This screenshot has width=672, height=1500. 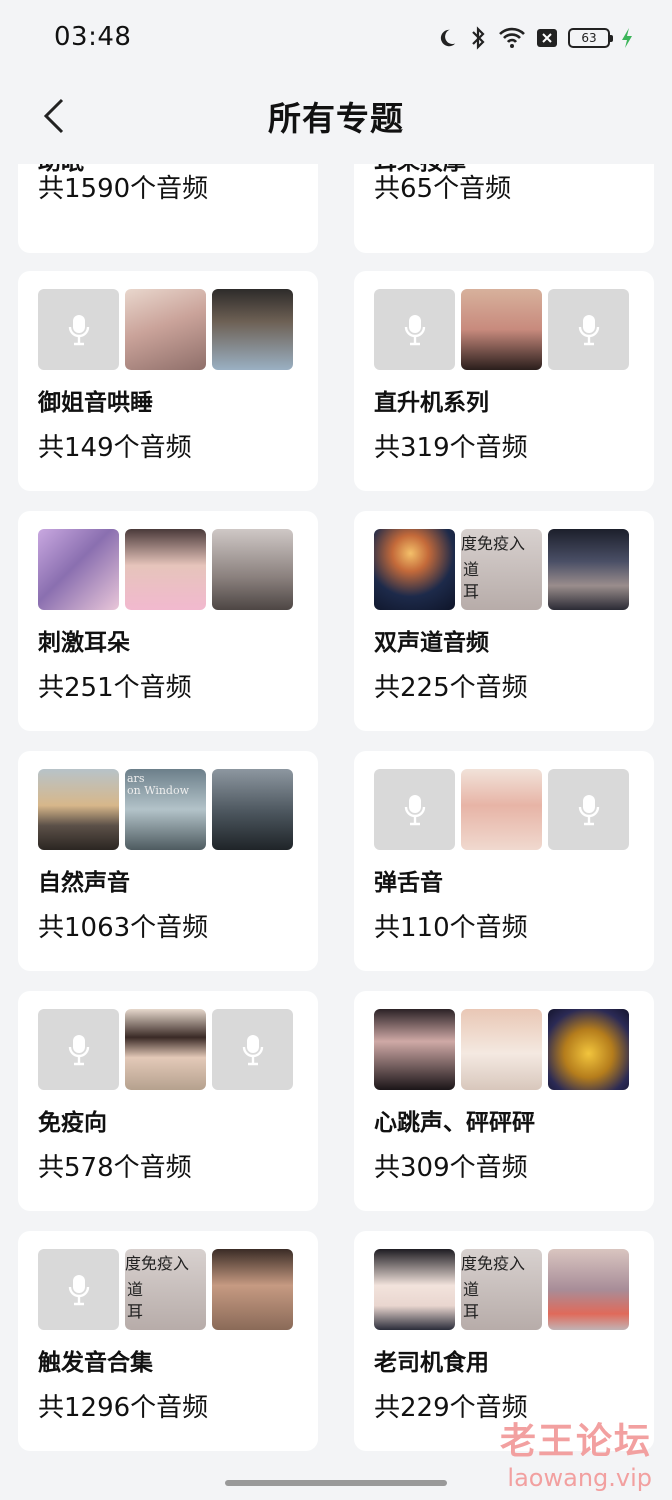 I want to click on status-time: 03:48, so click(x=93, y=37).